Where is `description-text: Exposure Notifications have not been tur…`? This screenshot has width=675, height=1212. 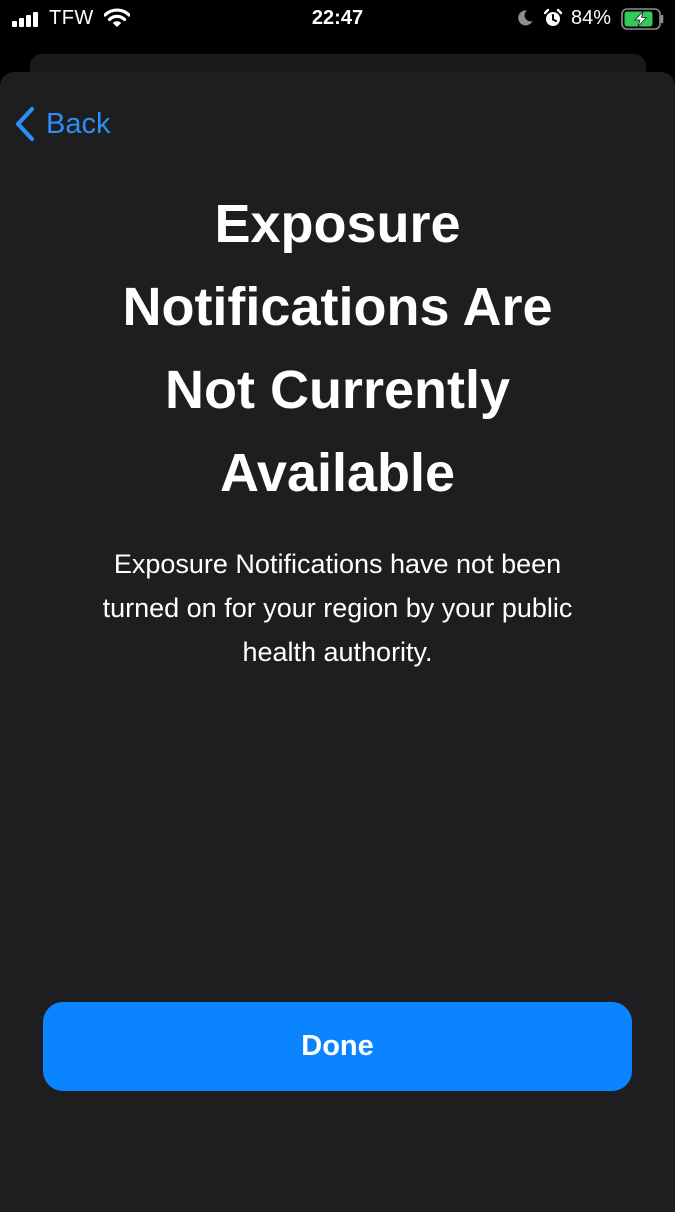
description-text: Exposure Notifications have not been tur… is located at coordinates (337, 608).